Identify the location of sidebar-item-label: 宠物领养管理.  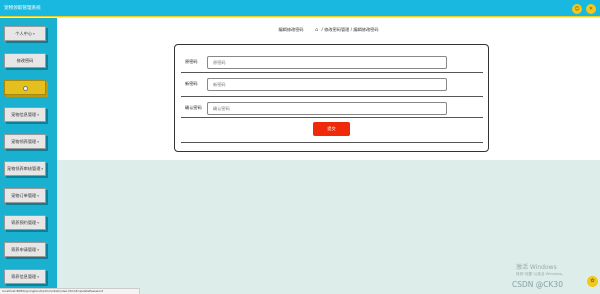
(24, 141).